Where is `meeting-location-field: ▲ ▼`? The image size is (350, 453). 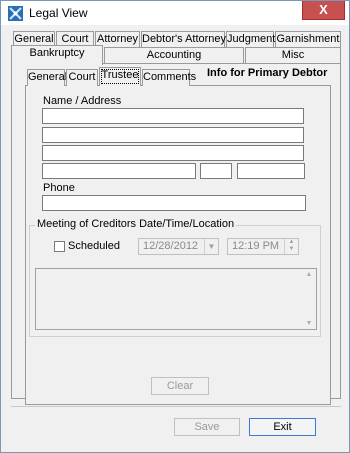 meeting-location-field: ▲ ▼ is located at coordinates (176, 299).